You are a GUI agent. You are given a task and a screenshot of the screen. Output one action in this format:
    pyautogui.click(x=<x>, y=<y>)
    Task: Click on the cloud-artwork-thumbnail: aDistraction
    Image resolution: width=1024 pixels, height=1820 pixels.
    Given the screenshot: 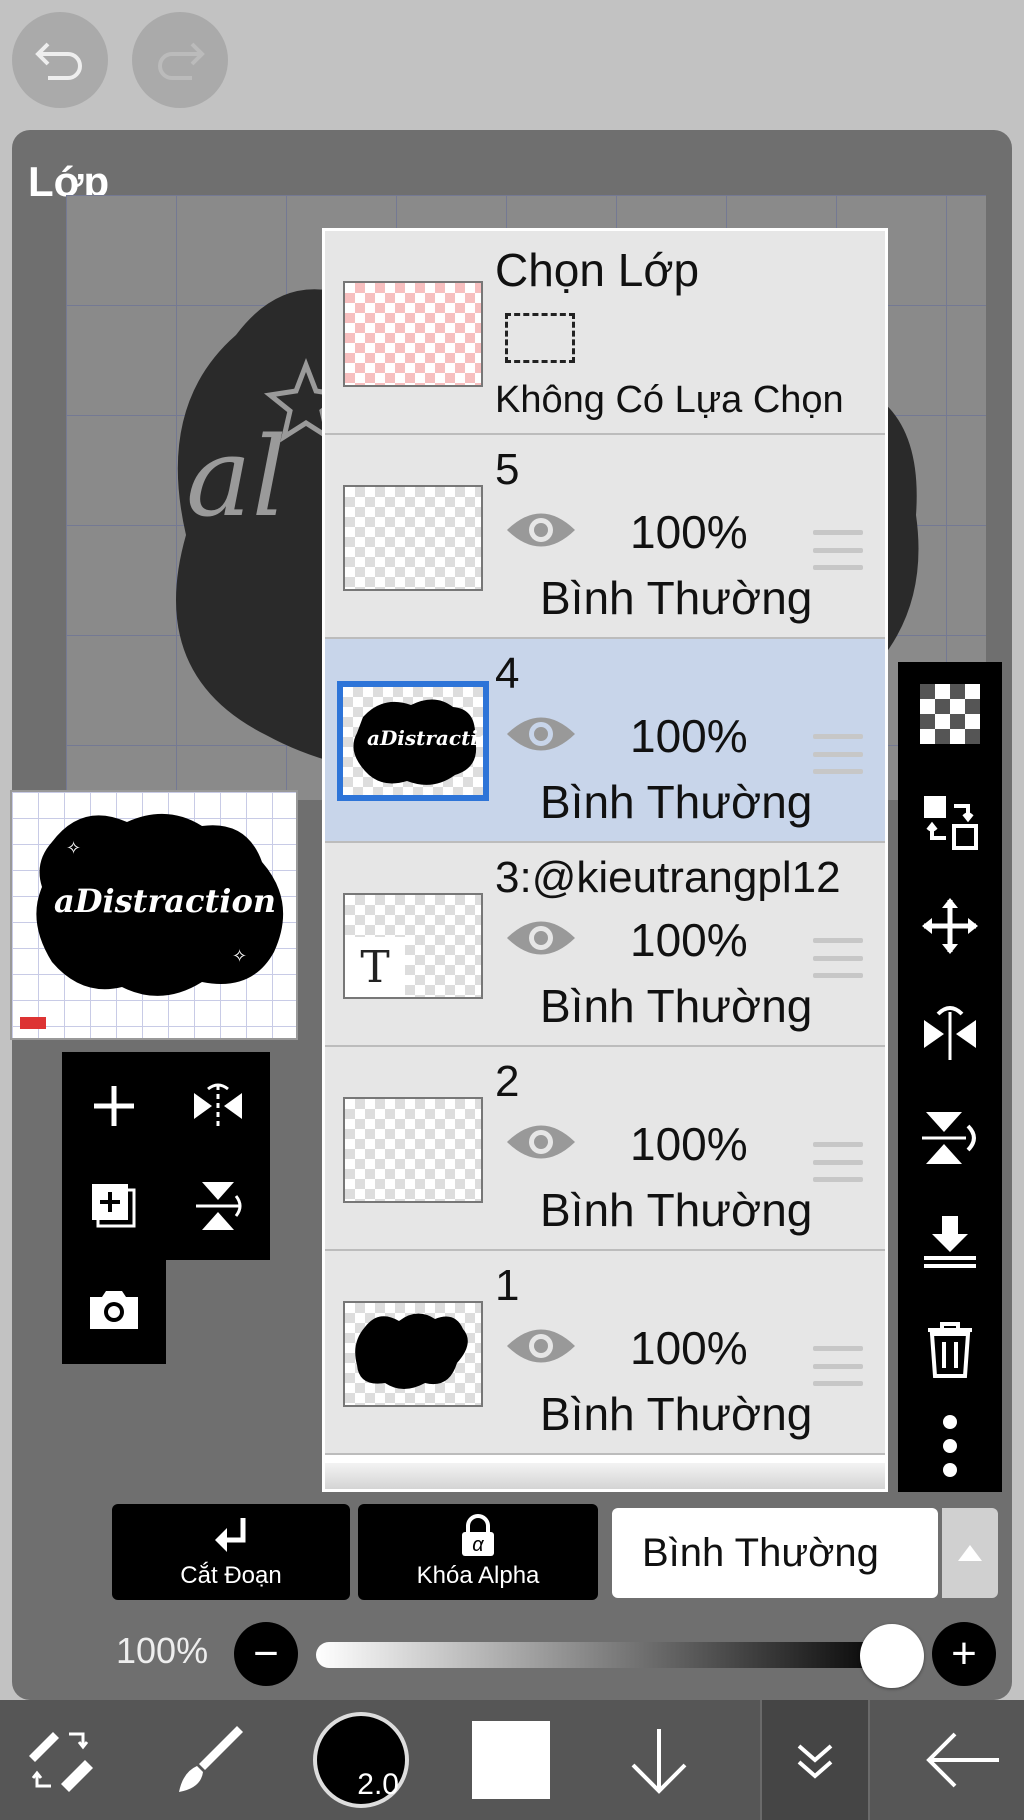 What is the action you would take?
    pyautogui.click(x=418, y=742)
    